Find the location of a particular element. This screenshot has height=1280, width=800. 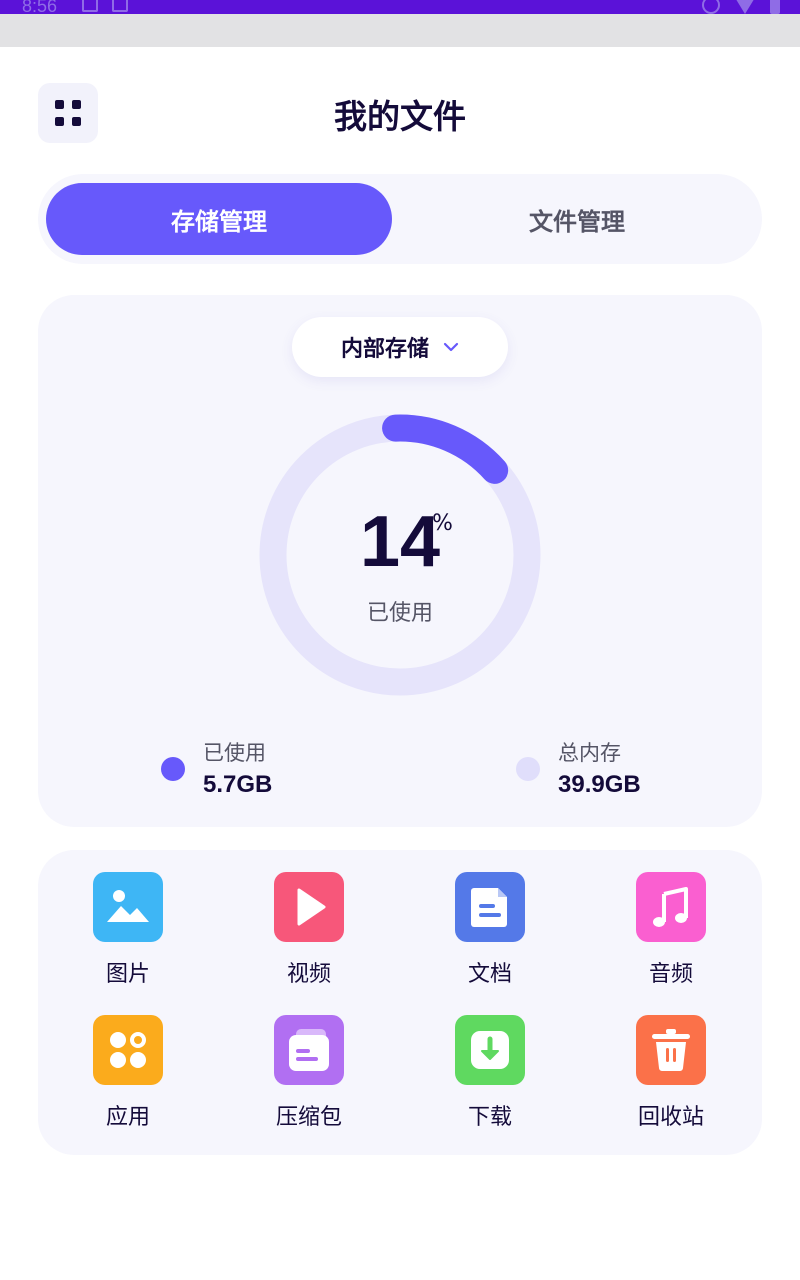

category-label: 图片 is located at coordinates (127, 974).